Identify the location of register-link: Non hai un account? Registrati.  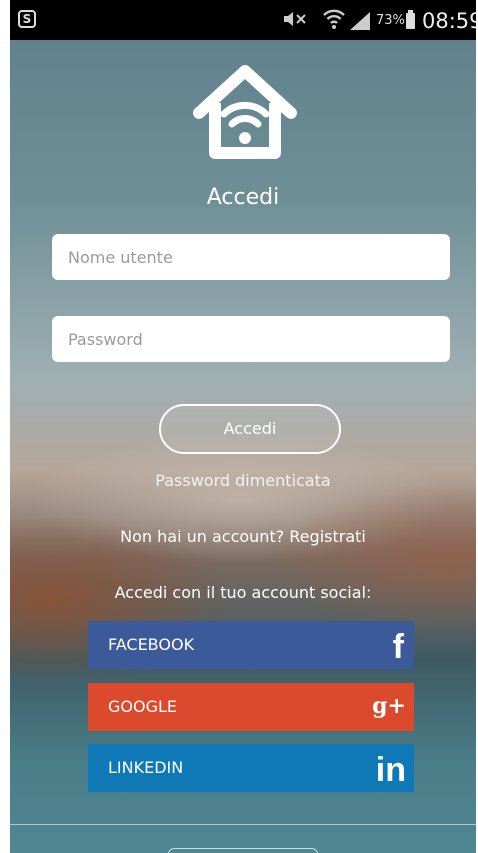
(243, 536).